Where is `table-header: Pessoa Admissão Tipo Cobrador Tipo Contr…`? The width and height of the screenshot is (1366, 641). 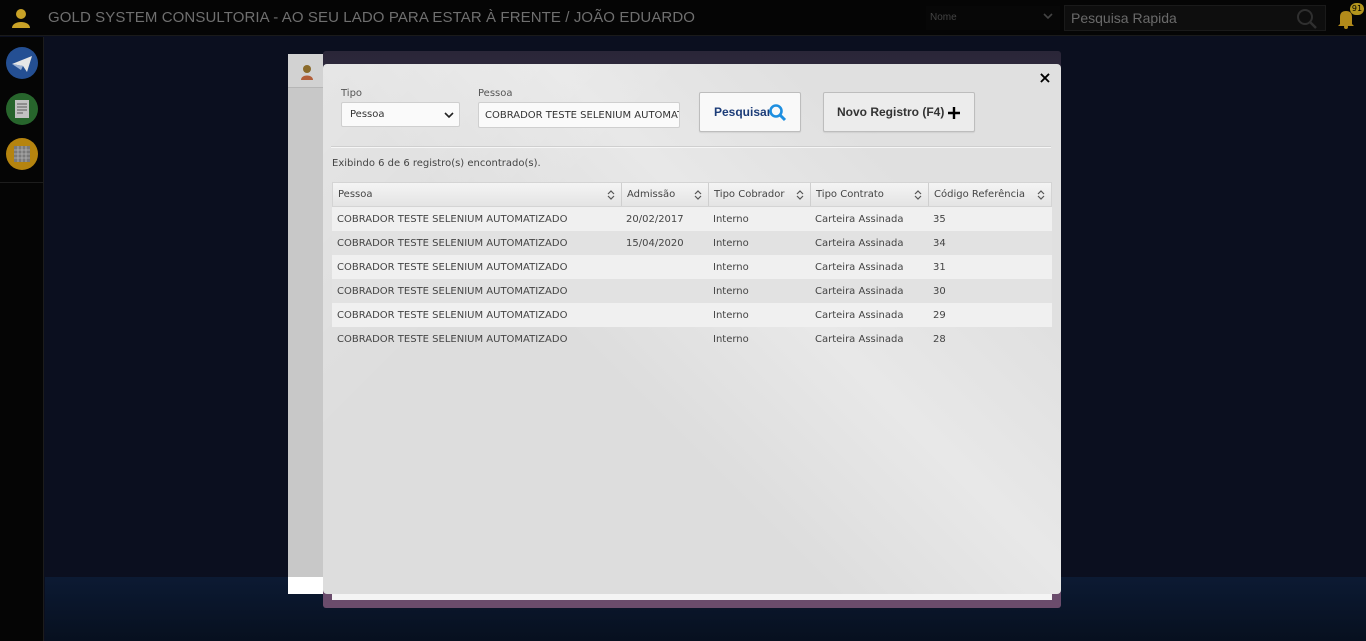 table-header: Pessoa Admissão Tipo Cobrador Tipo Contr… is located at coordinates (692, 194).